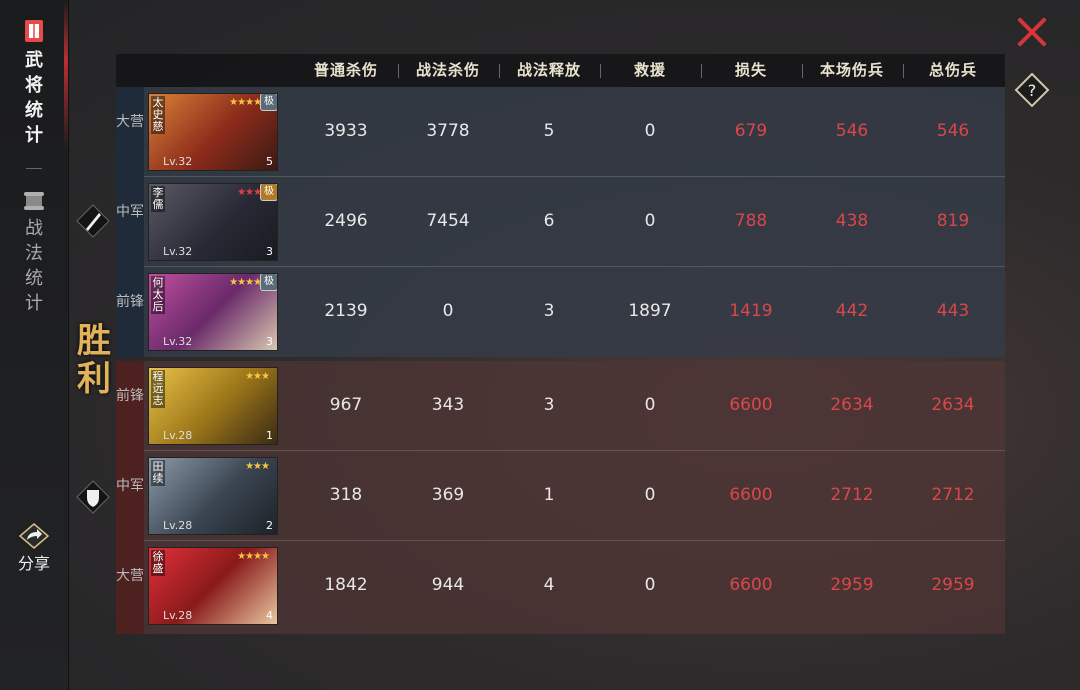  Describe the element at coordinates (448, 221) in the screenshot. I see `tactic-damage: 7454` at that location.